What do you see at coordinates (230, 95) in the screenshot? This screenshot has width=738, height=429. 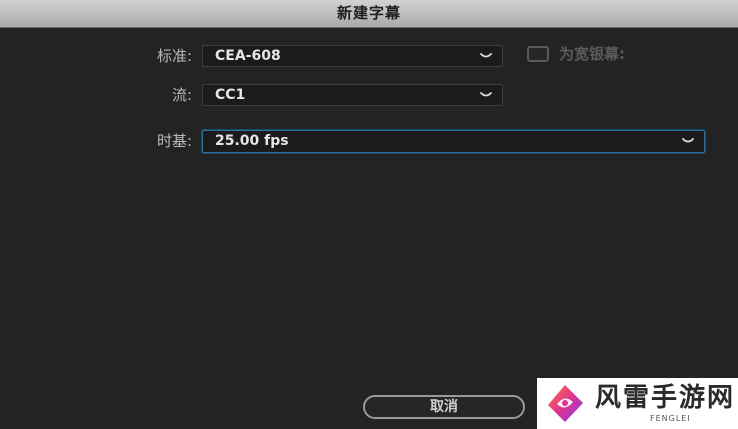 I see `stream-value: CC1` at bounding box center [230, 95].